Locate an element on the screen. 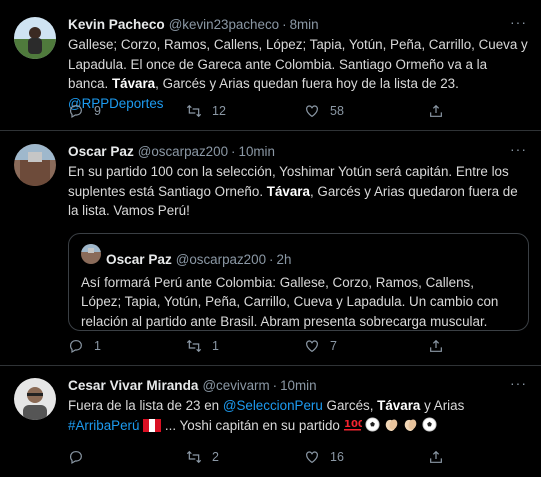  tweet-header: Kevin Pacheco @kevin23pacheco · 8min is located at coordinates (298, 24).